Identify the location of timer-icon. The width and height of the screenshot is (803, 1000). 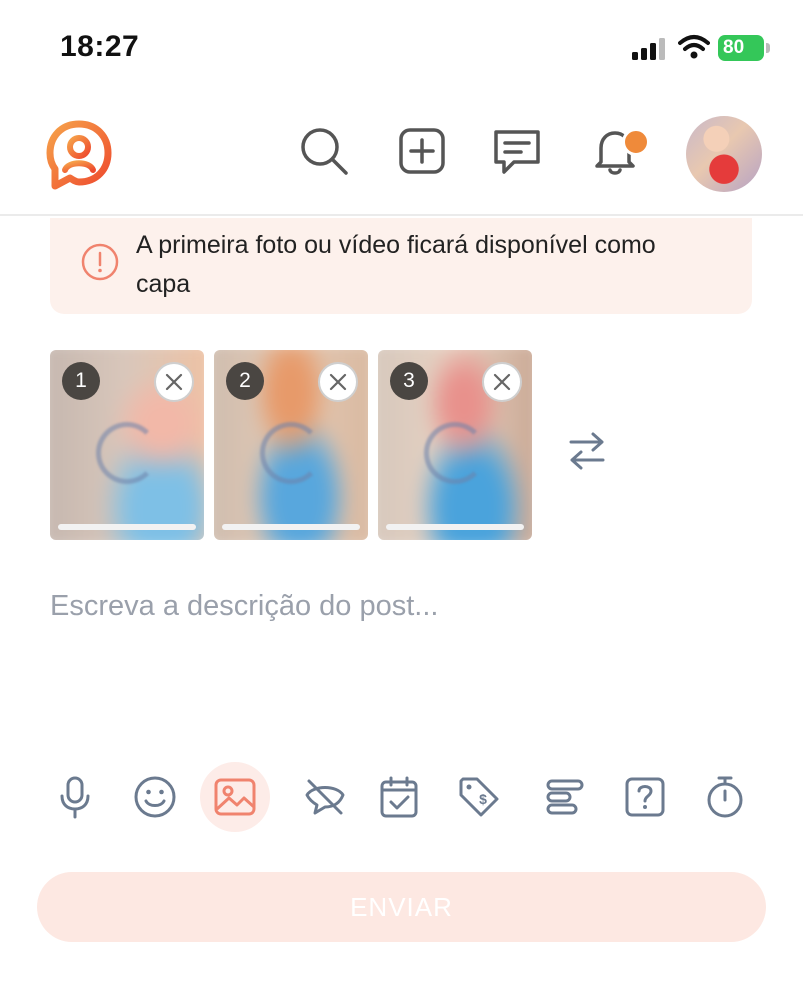
(725, 797).